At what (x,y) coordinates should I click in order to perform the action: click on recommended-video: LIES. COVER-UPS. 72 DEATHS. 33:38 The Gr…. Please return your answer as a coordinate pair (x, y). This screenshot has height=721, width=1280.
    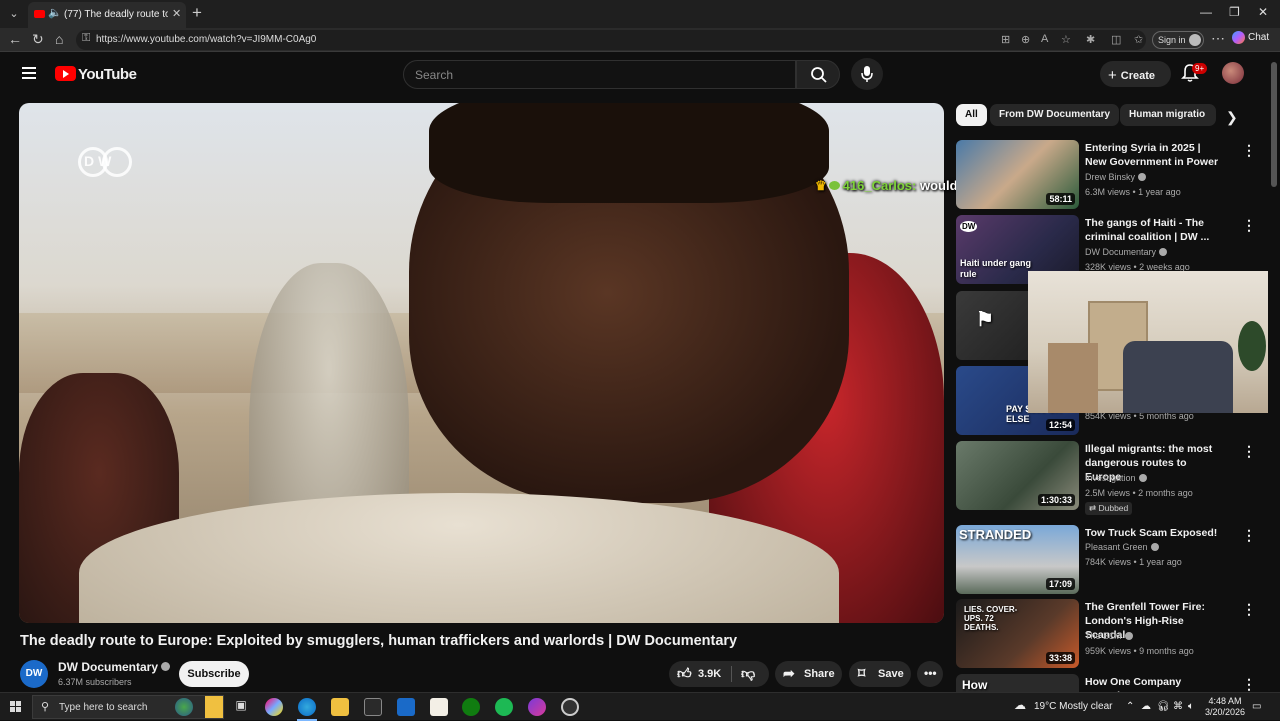
    Looking at the image, I should click on (1106, 634).